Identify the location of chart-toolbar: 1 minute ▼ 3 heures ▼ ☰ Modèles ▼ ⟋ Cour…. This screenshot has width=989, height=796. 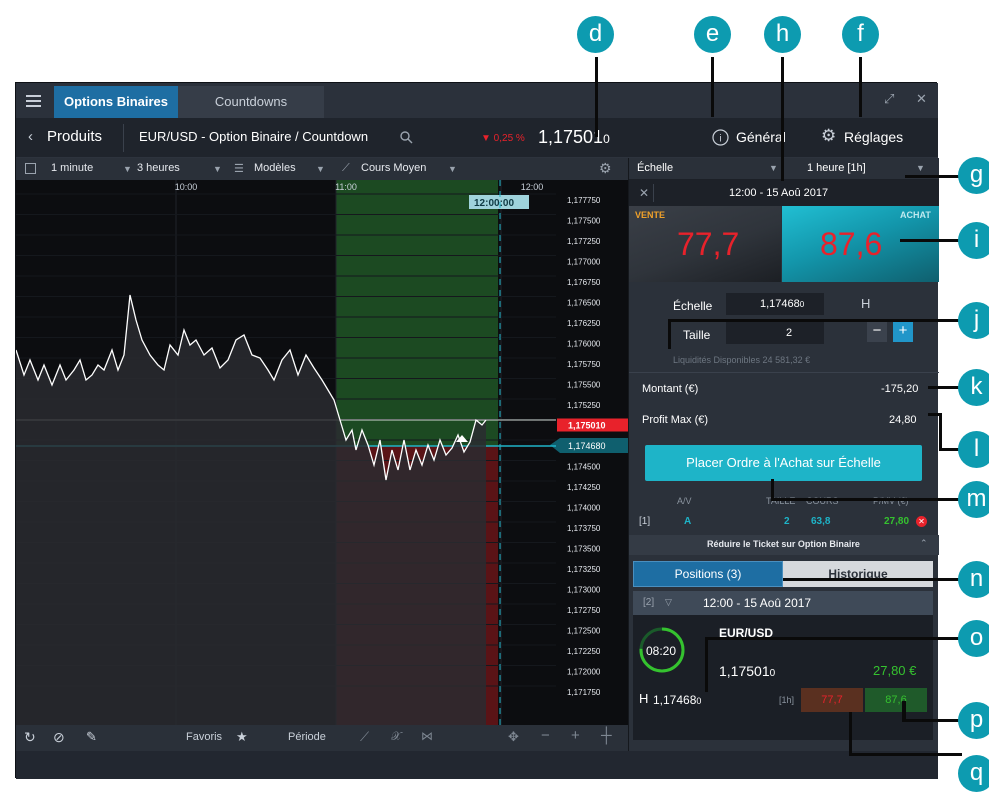
(322, 169).